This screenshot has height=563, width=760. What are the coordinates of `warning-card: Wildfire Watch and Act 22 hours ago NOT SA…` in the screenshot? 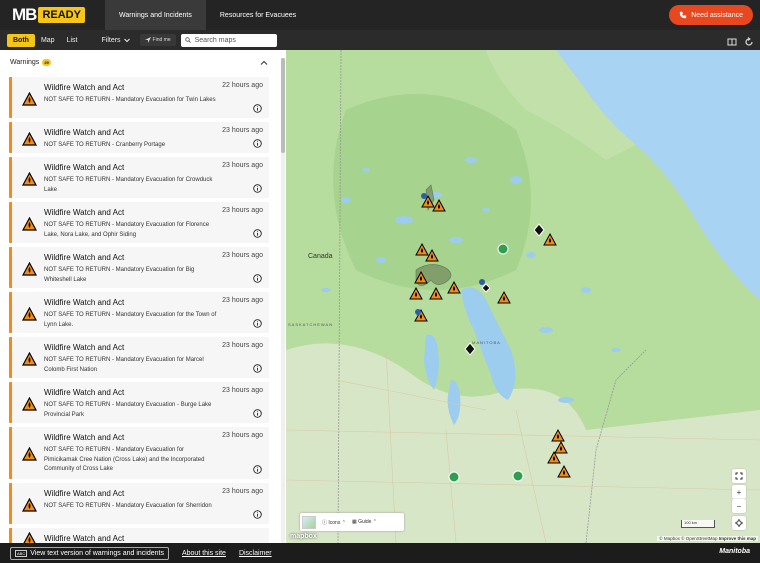 It's located at (139, 97).